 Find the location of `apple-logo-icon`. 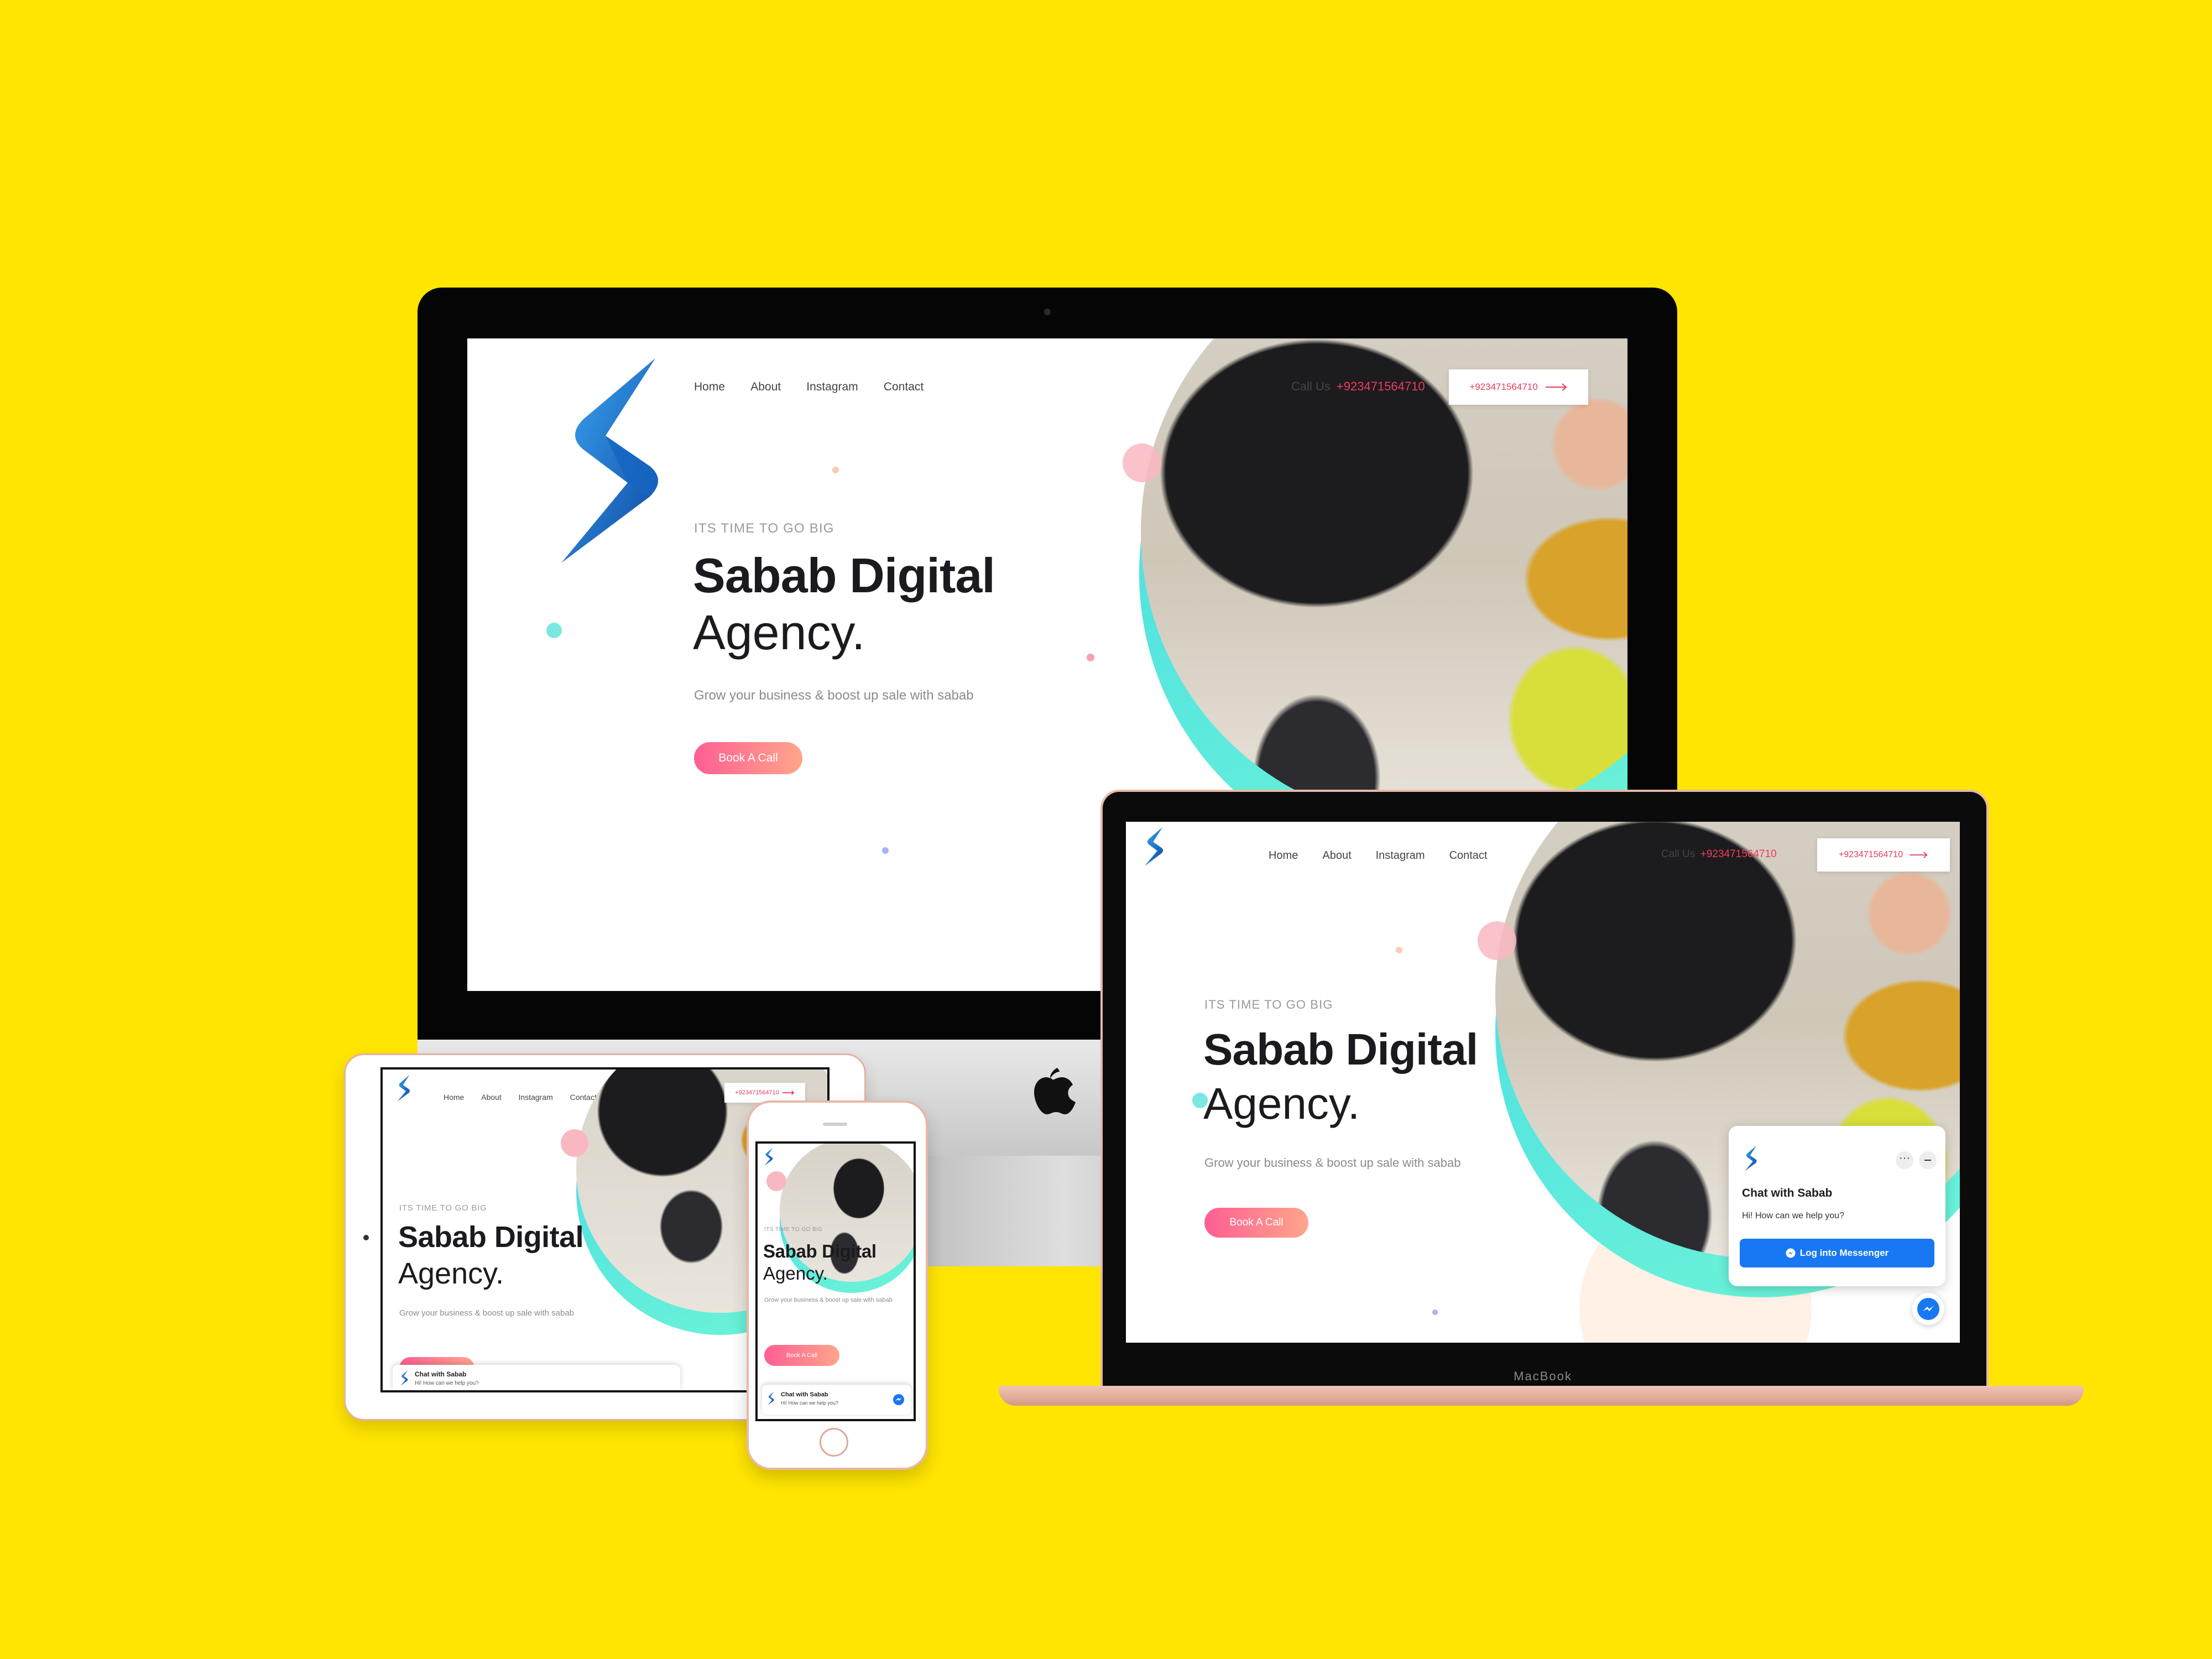

apple-logo-icon is located at coordinates (1050, 1093).